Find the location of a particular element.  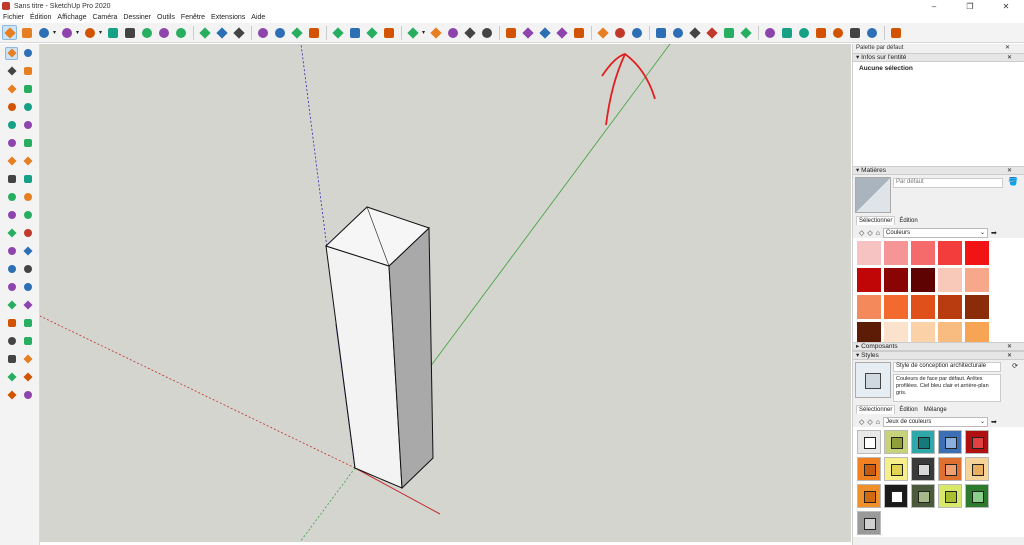

right-view-icon is located at coordinates (711, 32).